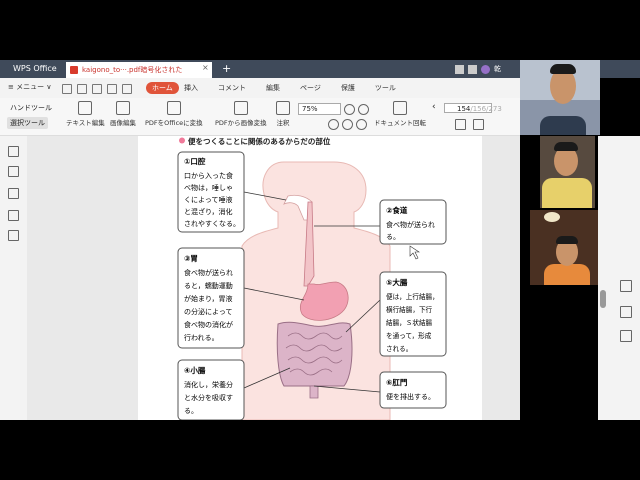 This screenshot has height=480, width=640. I want to click on tab-home: ホーム, so click(162, 88).